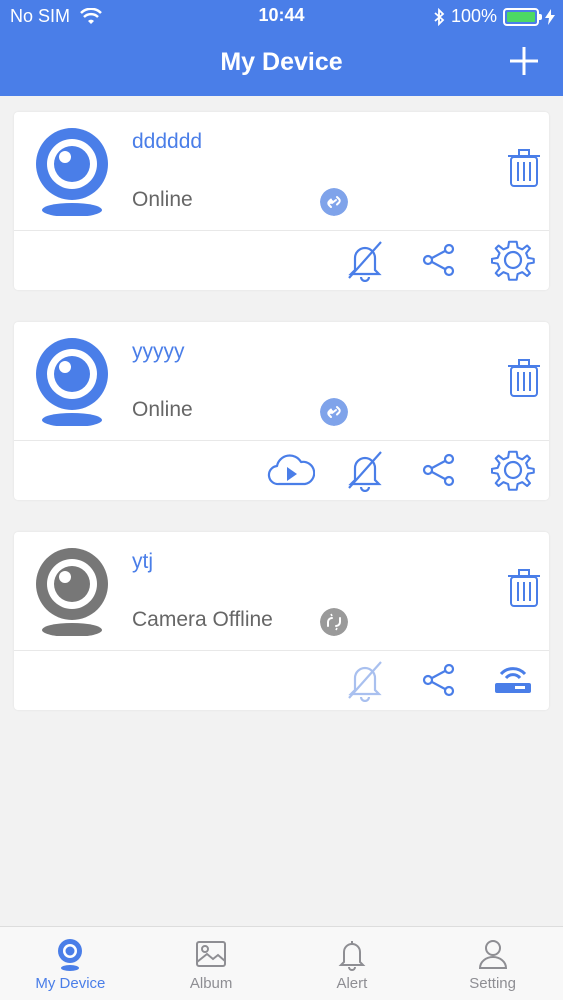 The image size is (563, 1000). Describe the element at coordinates (524, 61) in the screenshot. I see `plus-icon` at that location.